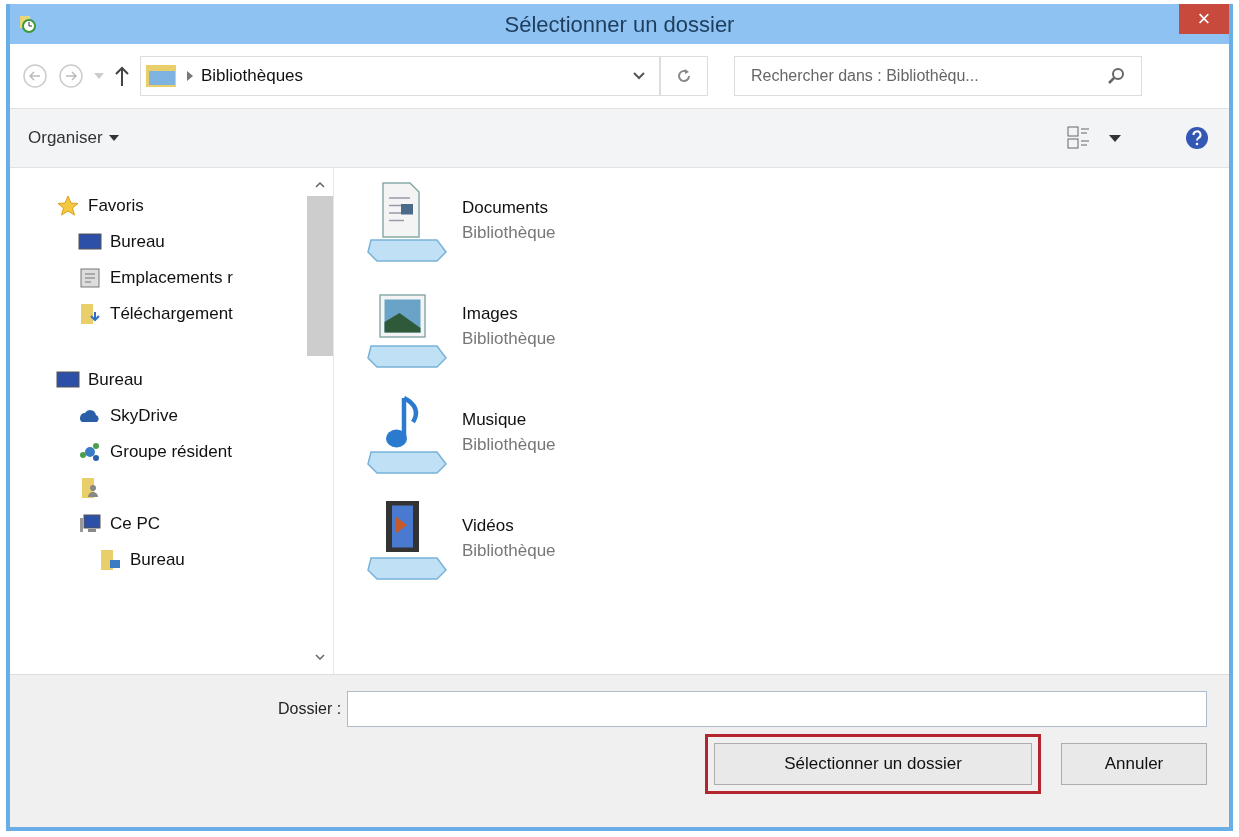 This screenshot has height=837, width=1239. I want to click on window-title: Sélectionner un dossier, so click(619, 24).